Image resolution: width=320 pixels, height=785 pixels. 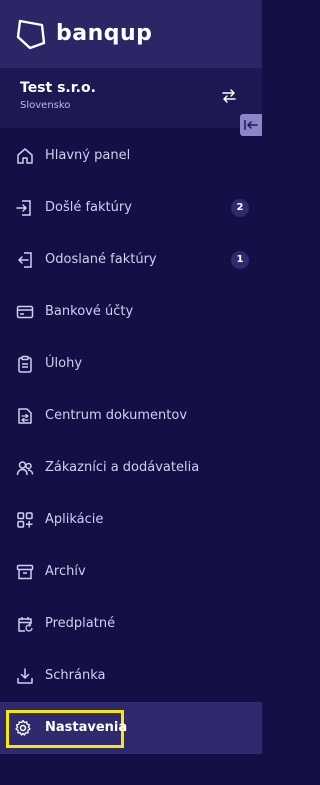 I want to click on nav-item-hlavny-panel: Hlavný panel, so click(x=131, y=156).